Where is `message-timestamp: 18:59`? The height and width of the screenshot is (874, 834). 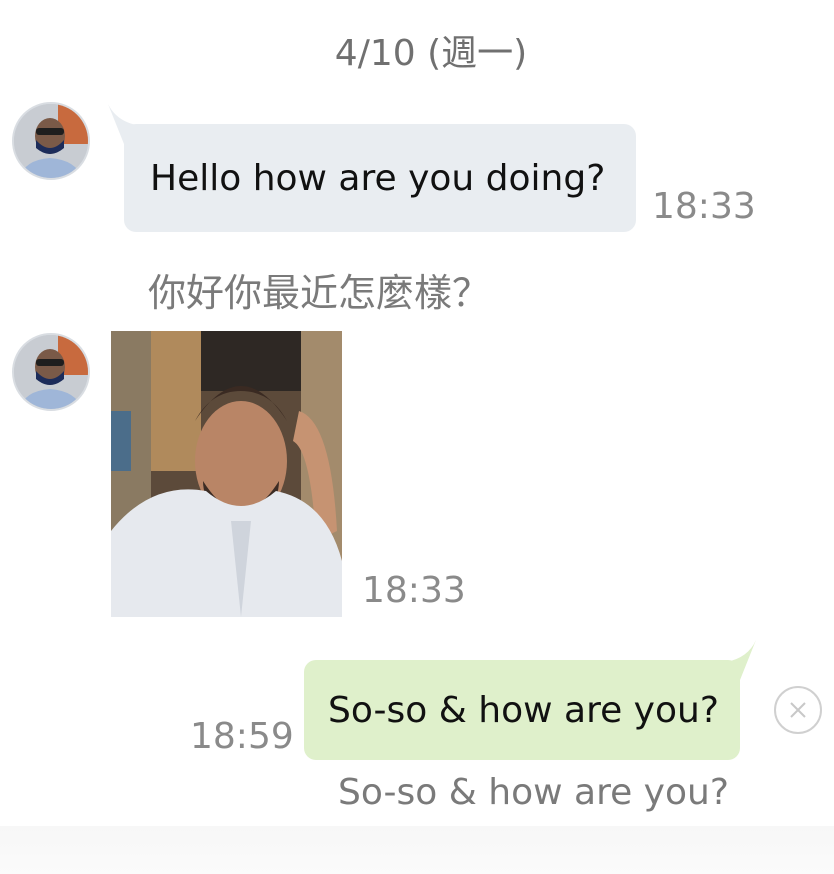 message-timestamp: 18:59 is located at coordinates (242, 736).